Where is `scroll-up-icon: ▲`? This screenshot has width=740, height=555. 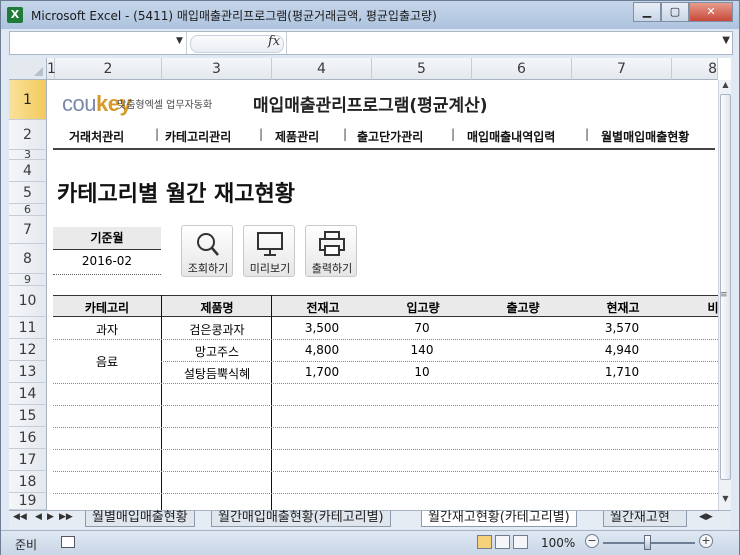
scroll-up-icon: ▲ is located at coordinates (725, 86).